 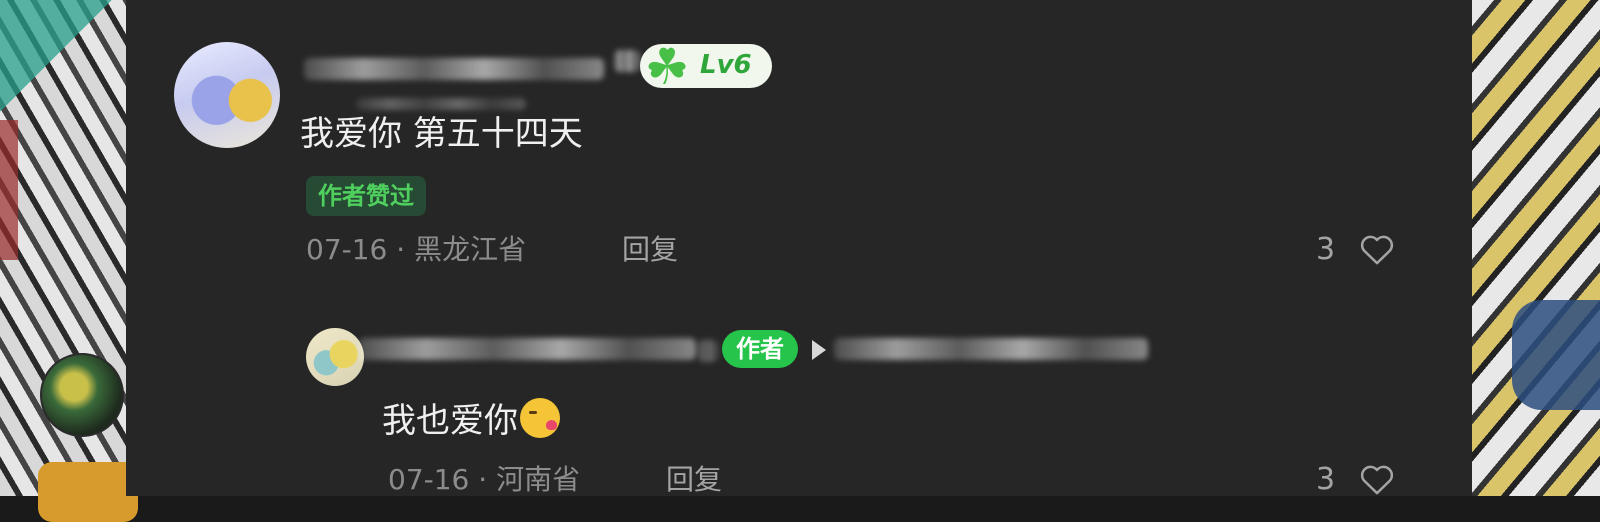 I want to click on background-artwork-left, so click(x=69, y=261).